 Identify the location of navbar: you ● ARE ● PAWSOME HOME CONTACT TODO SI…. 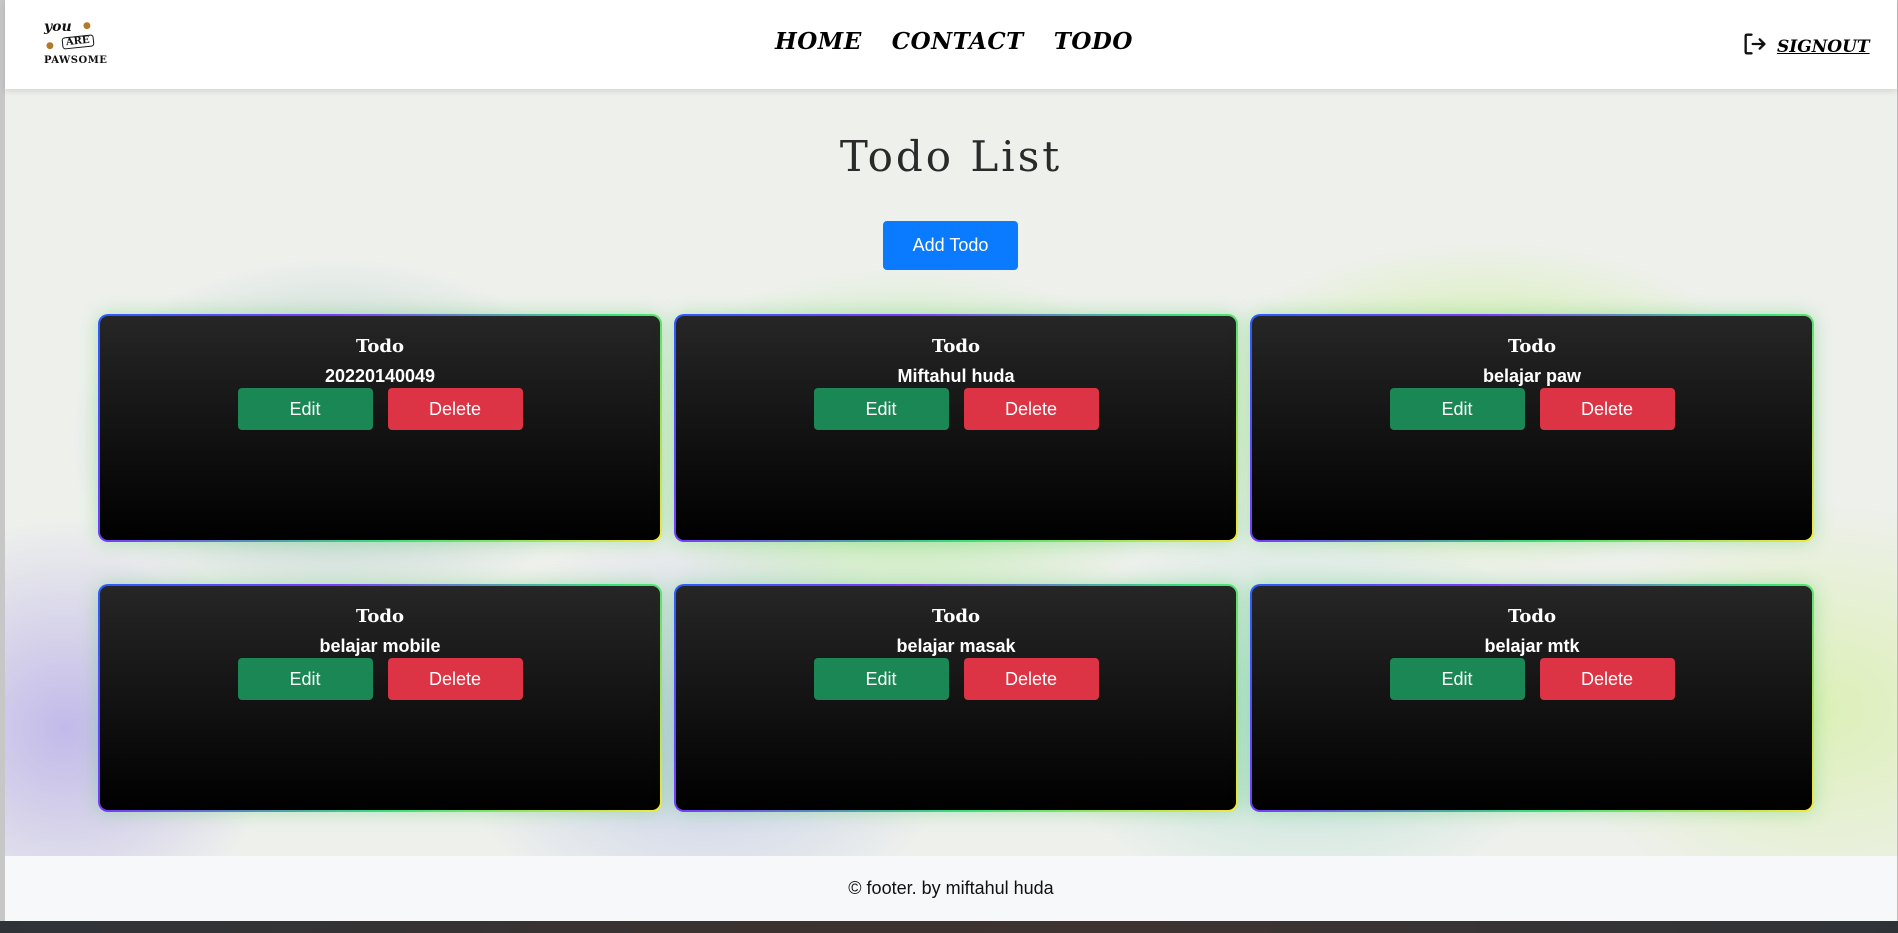
(951, 44).